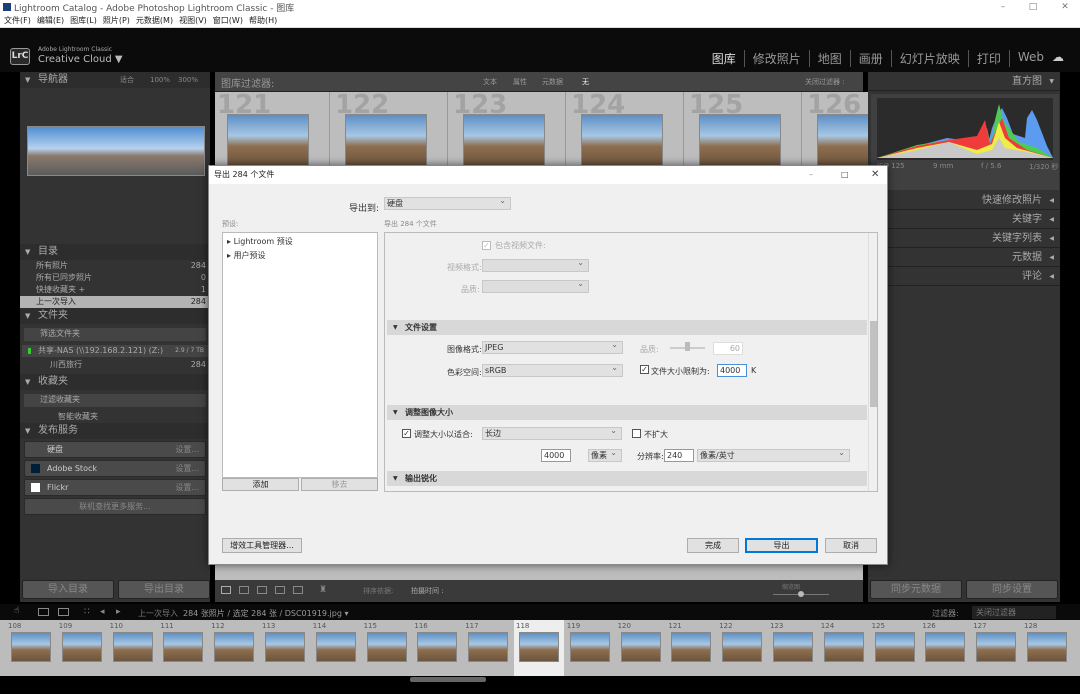 This screenshot has height=694, width=1080. Describe the element at coordinates (627, 327) in the screenshot. I see `file-settings-header: ▼ 文件设置` at that location.